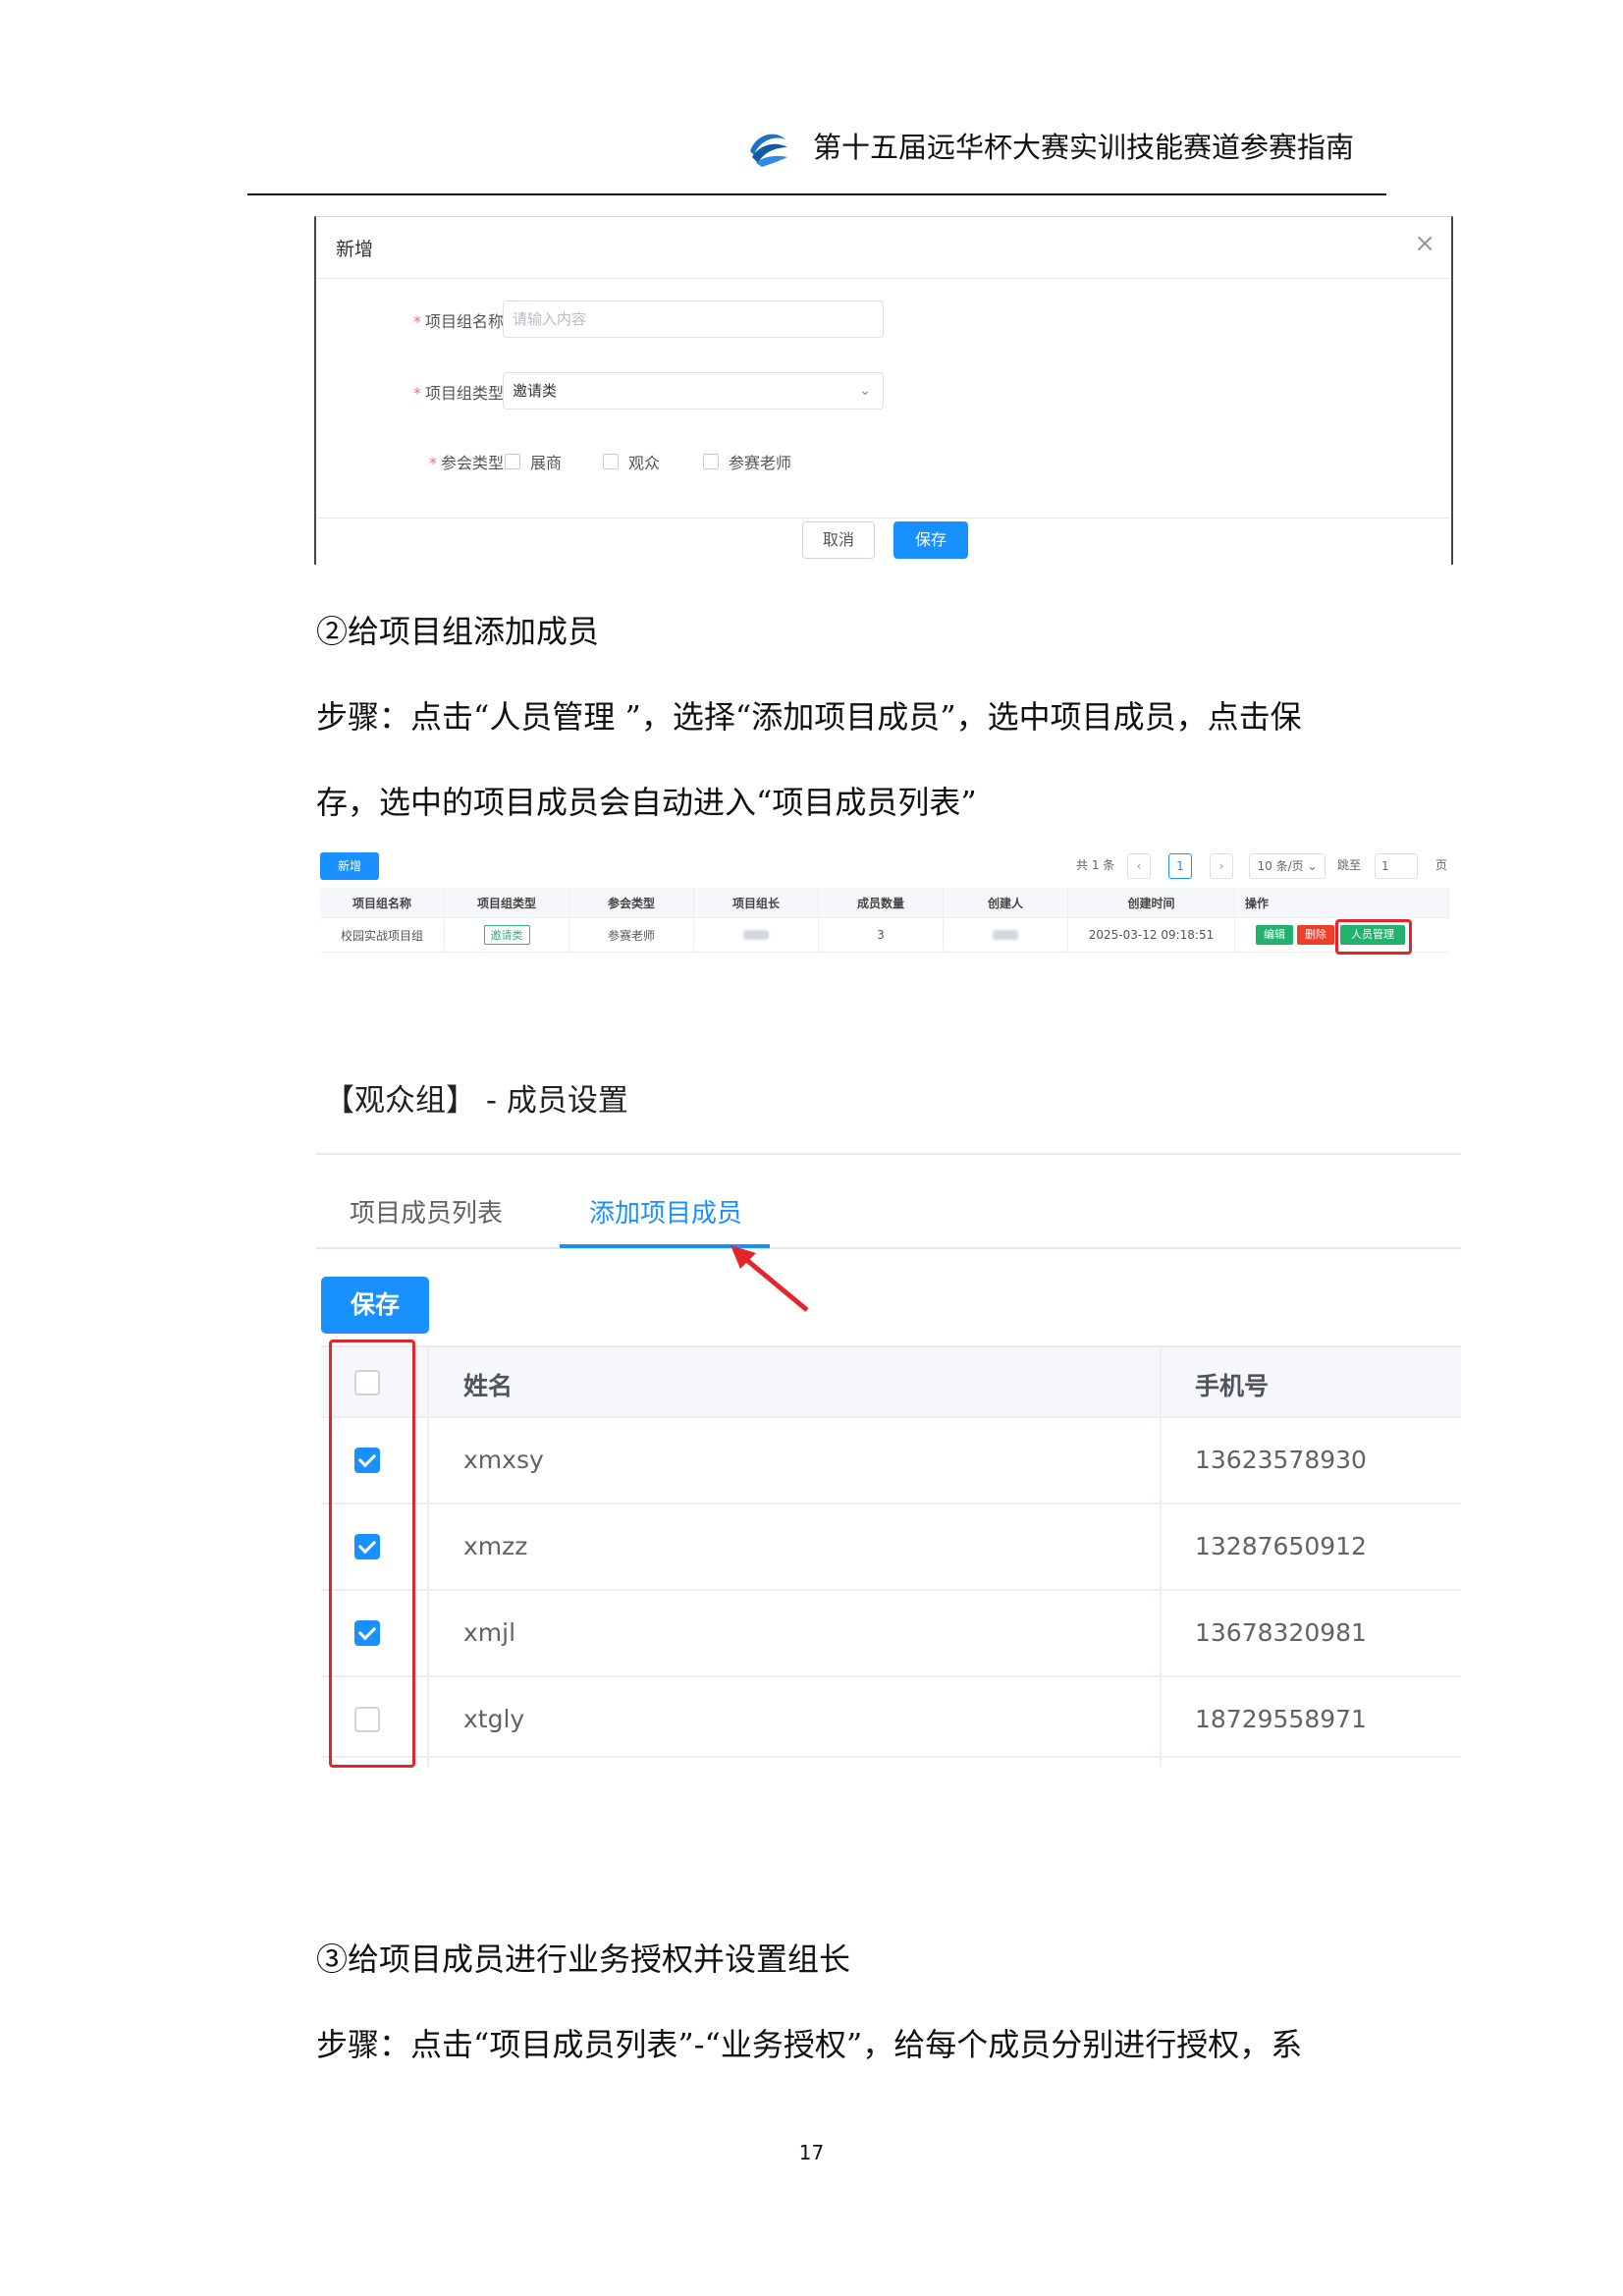  What do you see at coordinates (646, 802) in the screenshot?
I see `step-paragraph-line: 存，选中的项目成员会自动进入“项目成员列表”` at bounding box center [646, 802].